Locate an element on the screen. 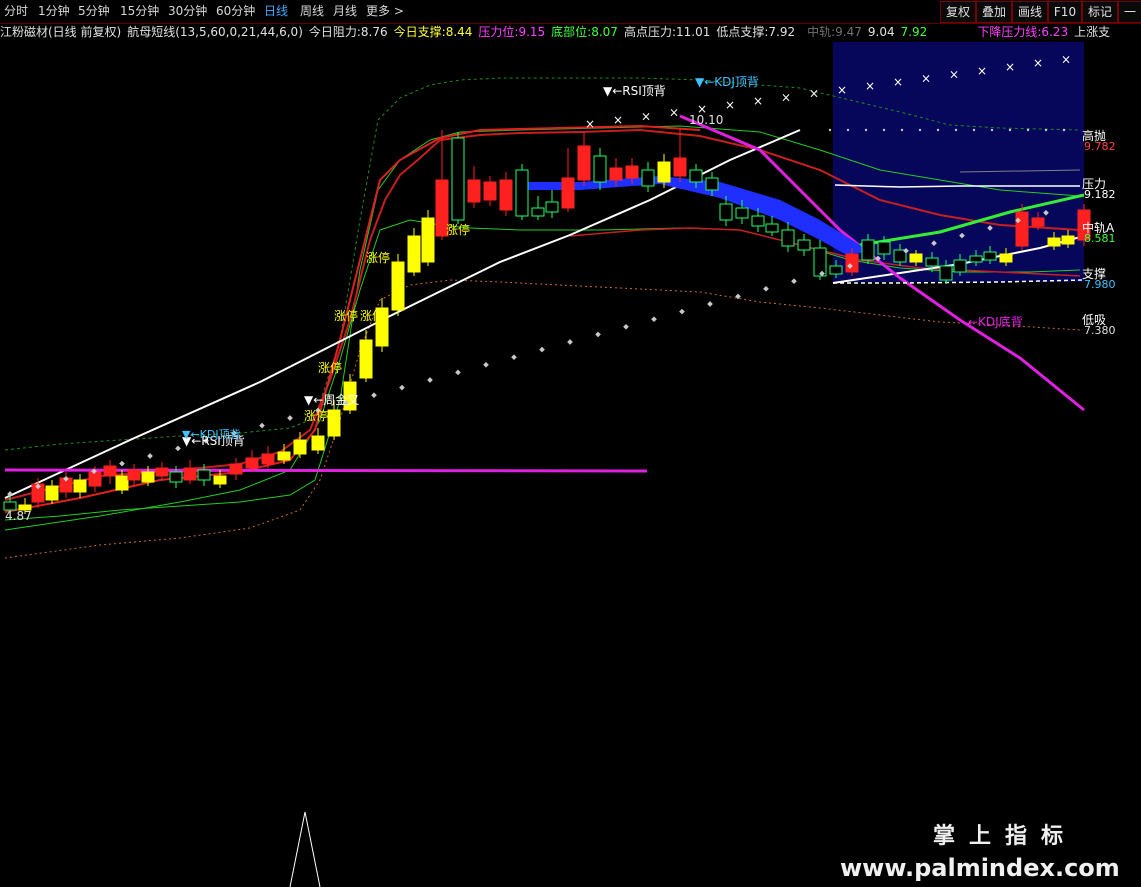 This screenshot has height=887, width=1141. today-resist-value: 8.76 is located at coordinates (374, 32).